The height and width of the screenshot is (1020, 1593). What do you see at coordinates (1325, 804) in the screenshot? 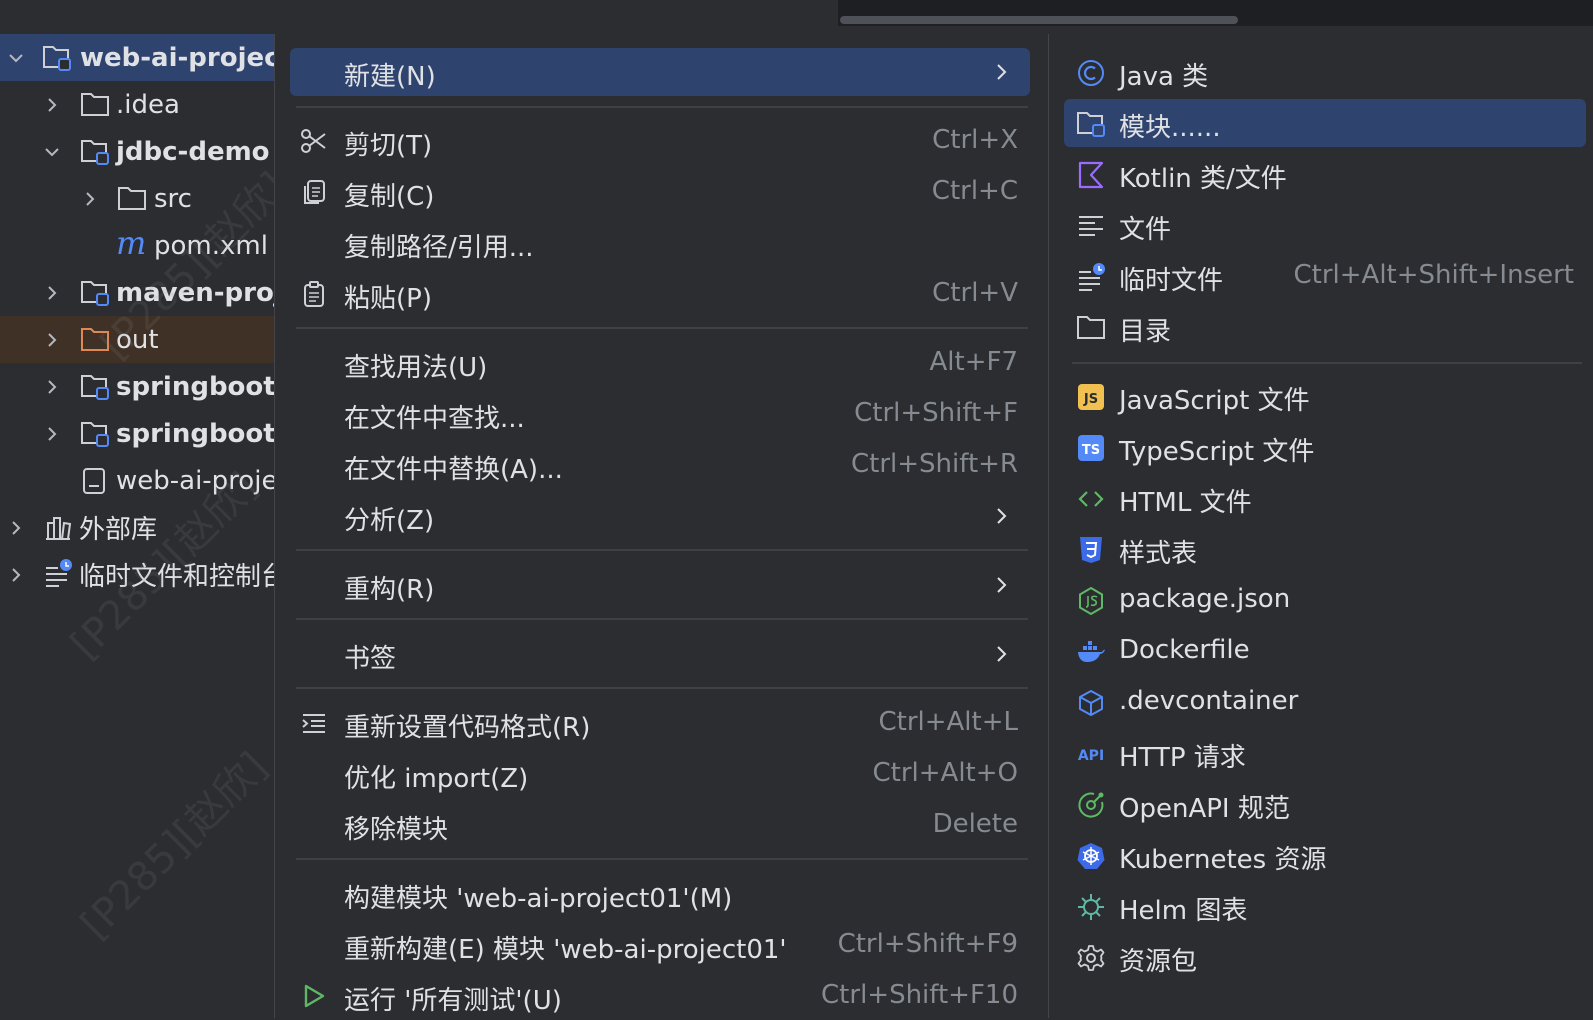
I see `submenu-item-openapi: OpenAPI 规范` at bounding box center [1325, 804].